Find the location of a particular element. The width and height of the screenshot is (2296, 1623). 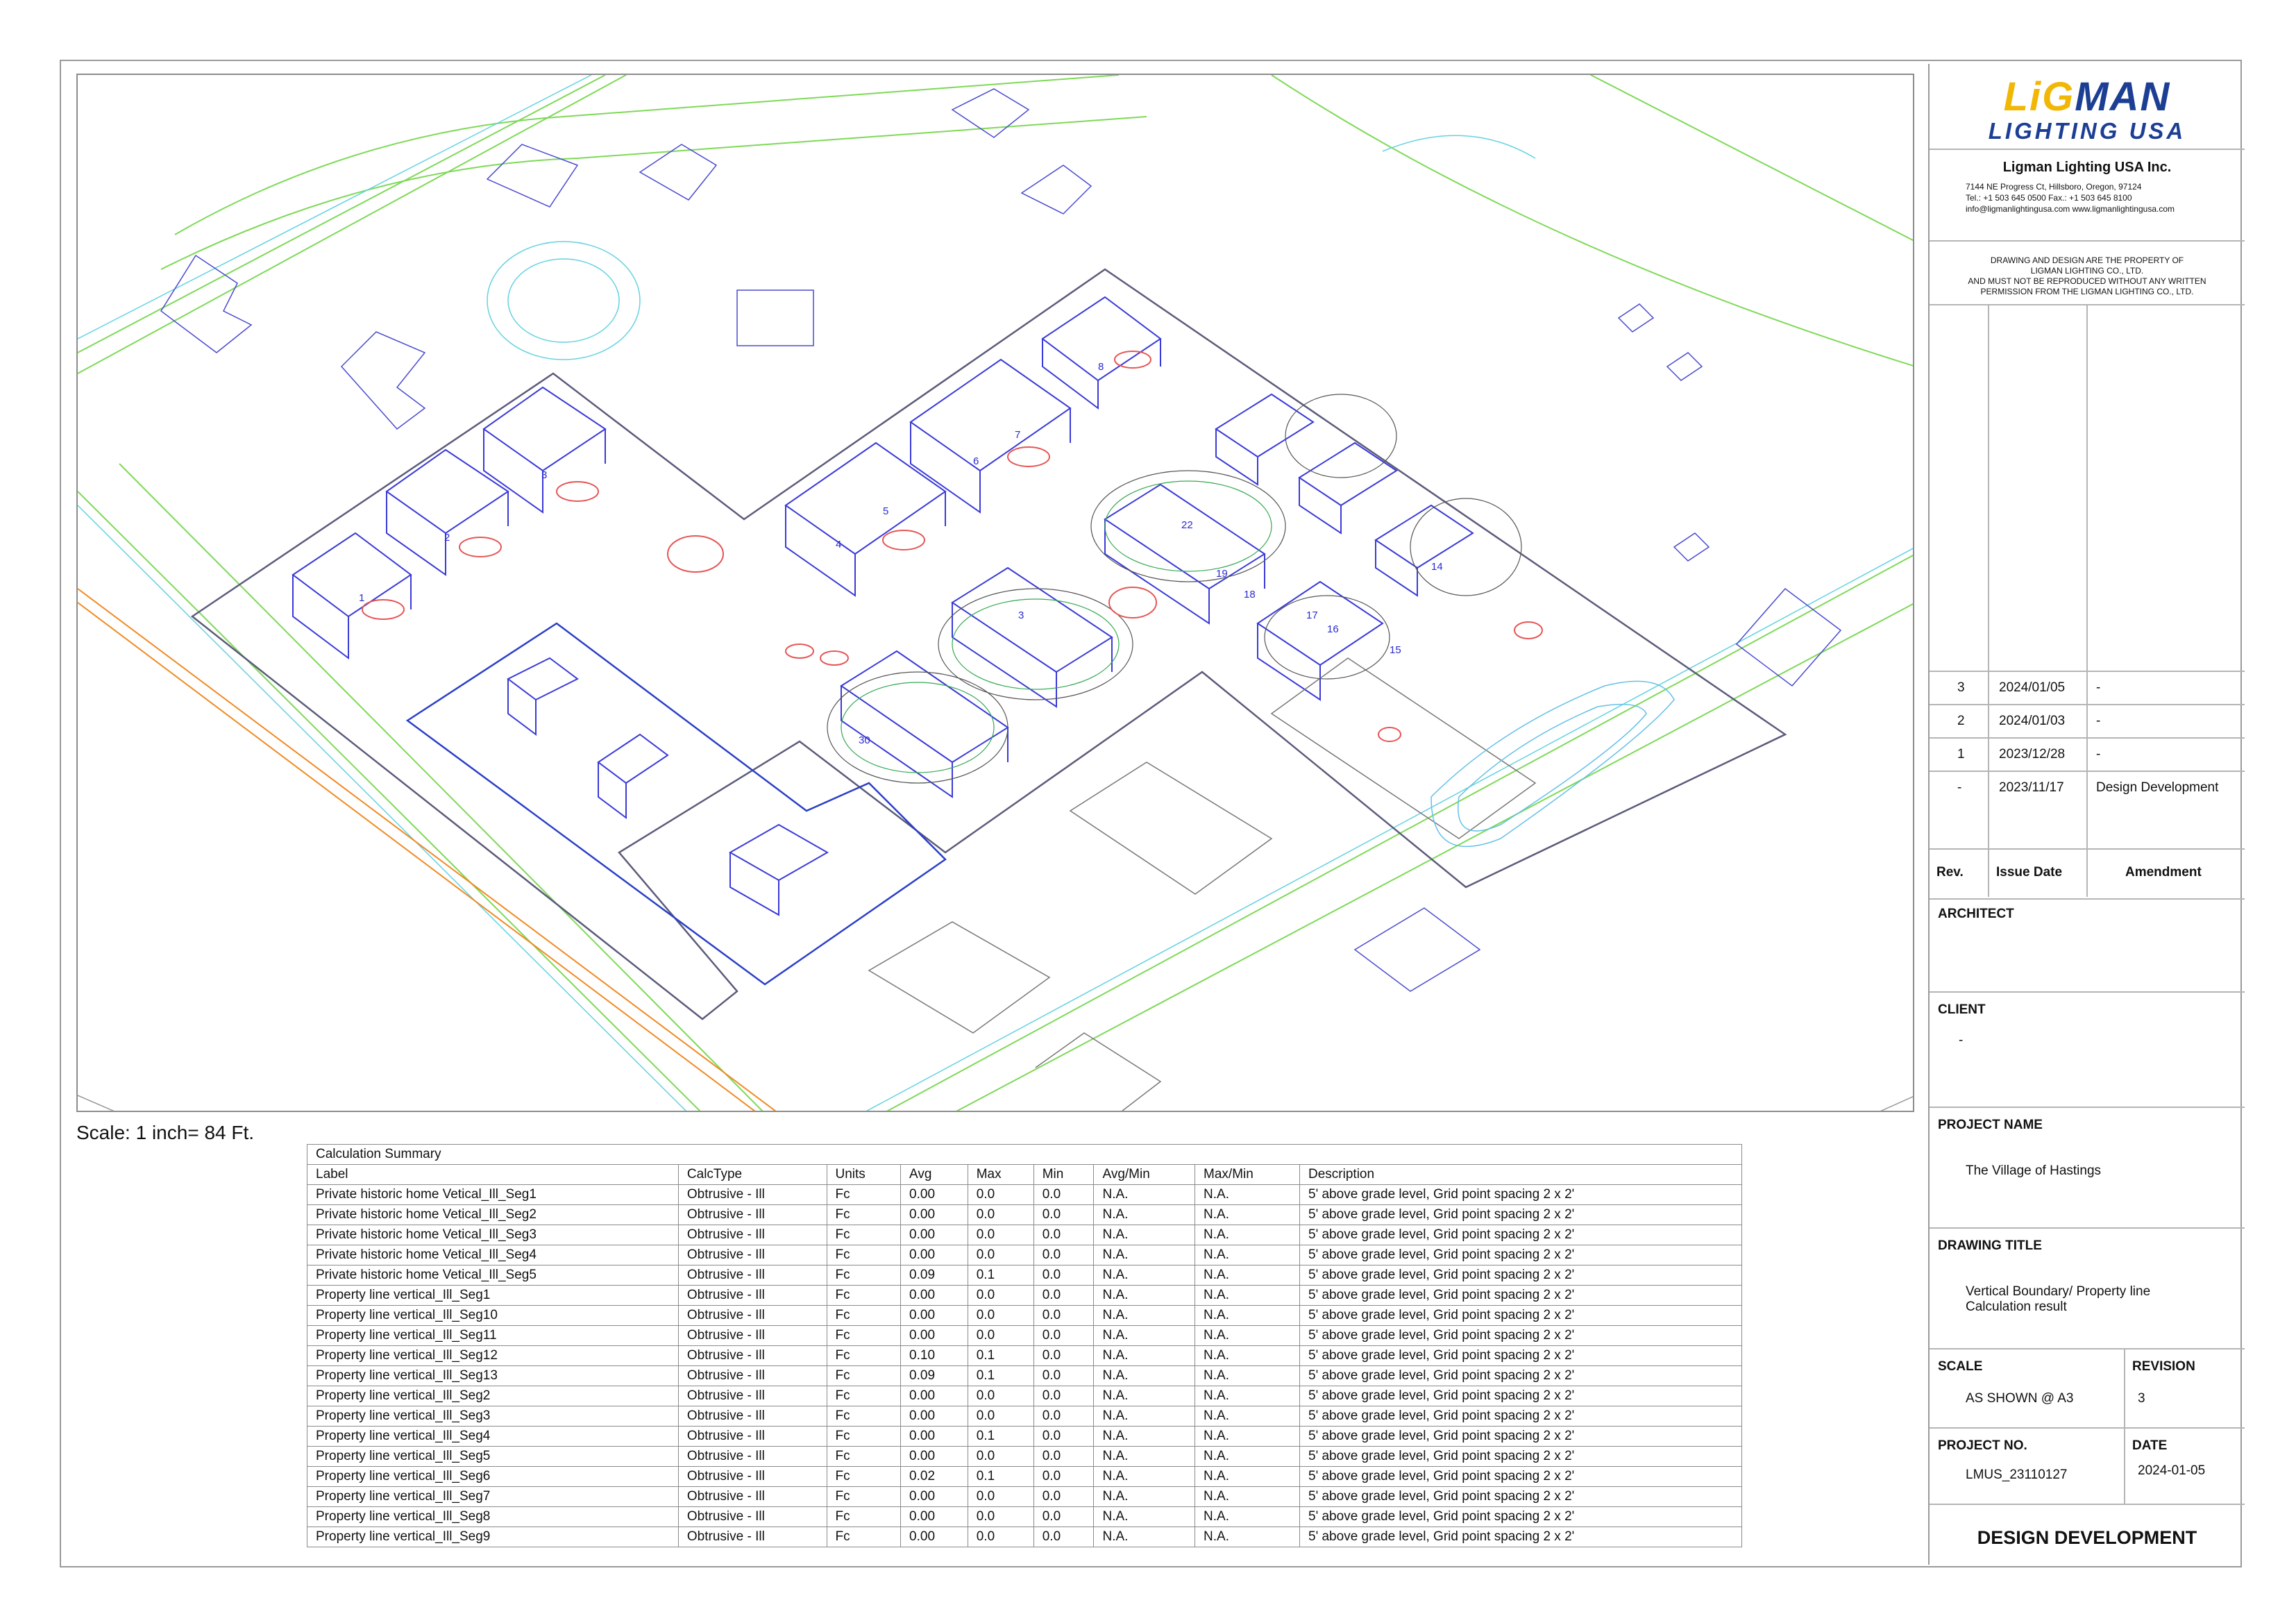

revision-rev: 2 is located at coordinates (1961, 721).